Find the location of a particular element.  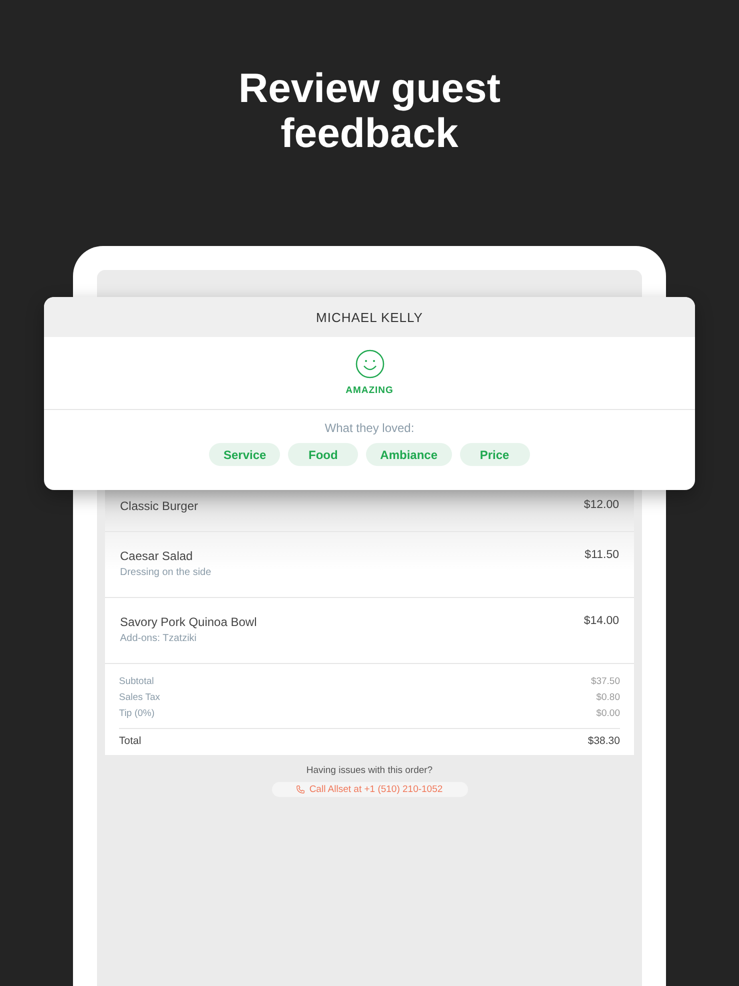

charge-label: Tip (0%) is located at coordinates (137, 714).